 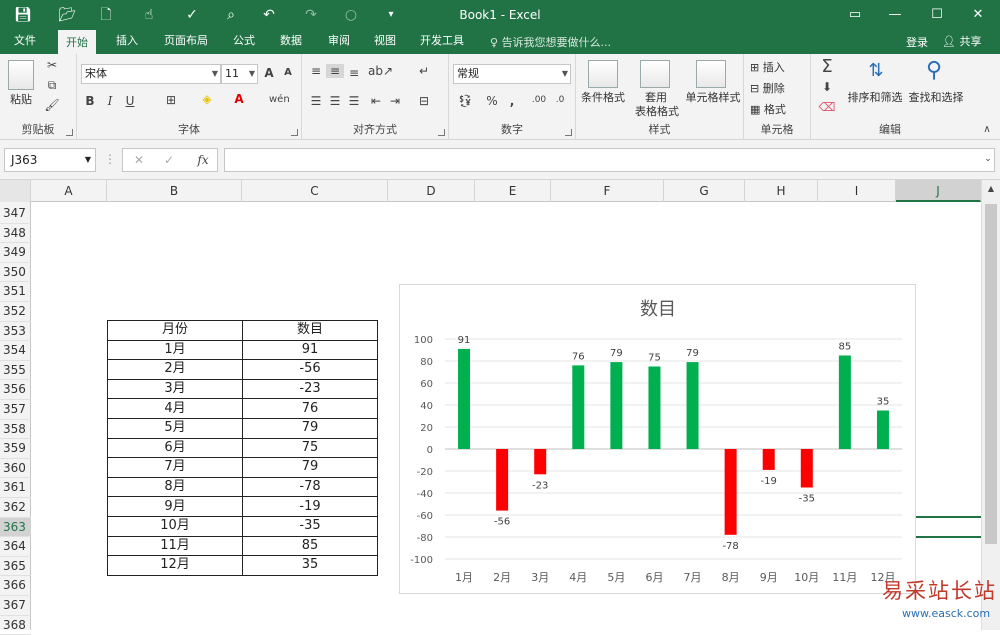 I want to click on row-header: 357, so click(x=15, y=410).